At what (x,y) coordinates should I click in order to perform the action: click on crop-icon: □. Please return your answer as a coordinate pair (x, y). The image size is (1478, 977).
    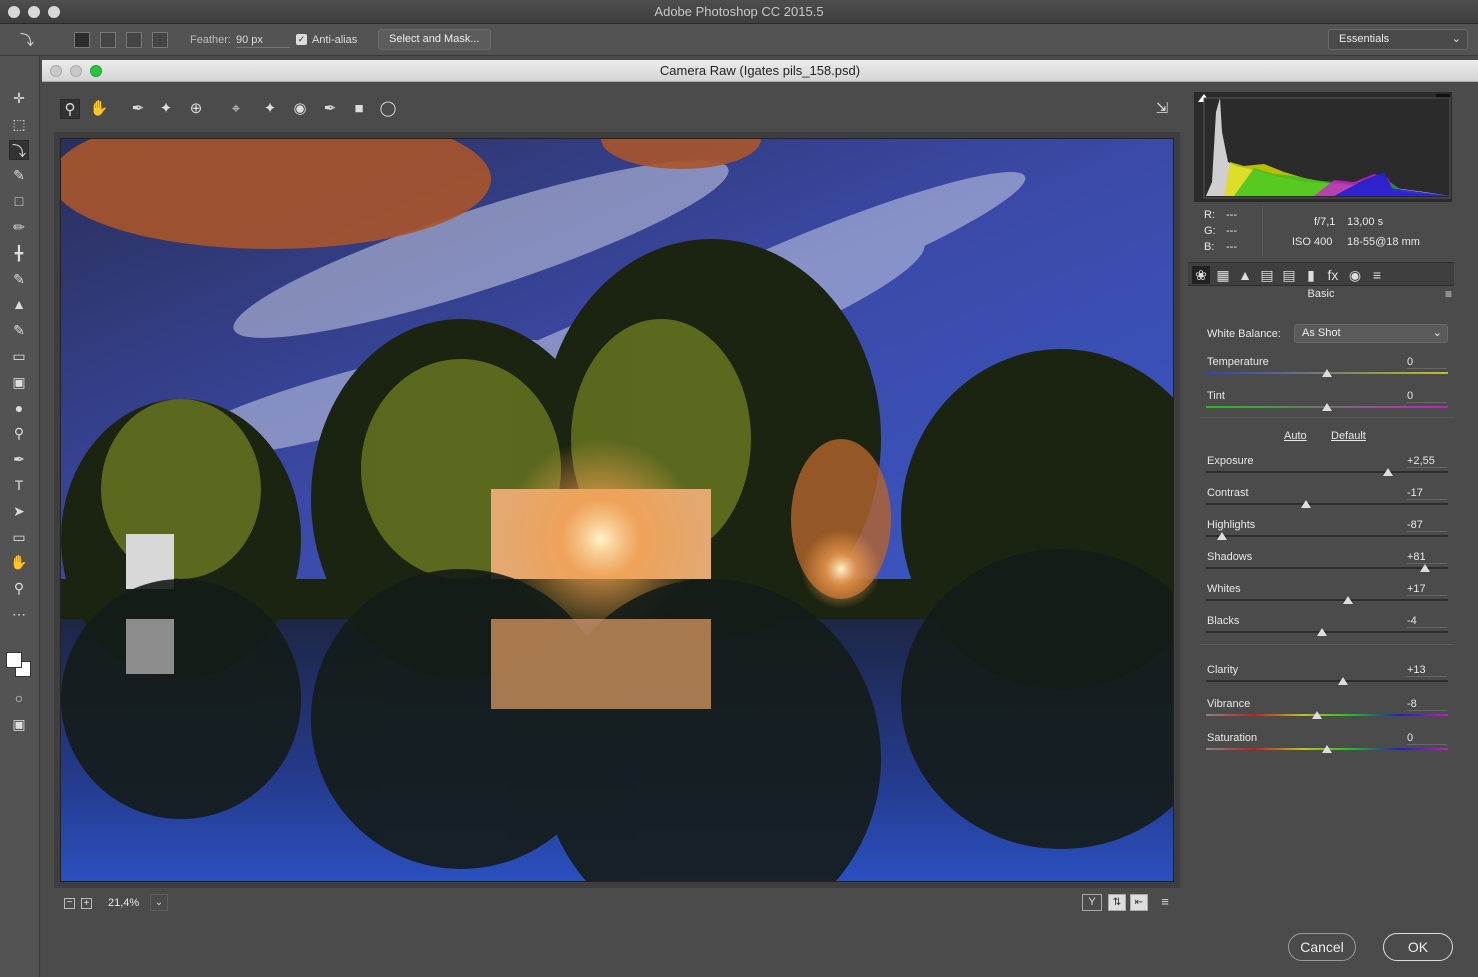
    Looking at the image, I should click on (19, 201).